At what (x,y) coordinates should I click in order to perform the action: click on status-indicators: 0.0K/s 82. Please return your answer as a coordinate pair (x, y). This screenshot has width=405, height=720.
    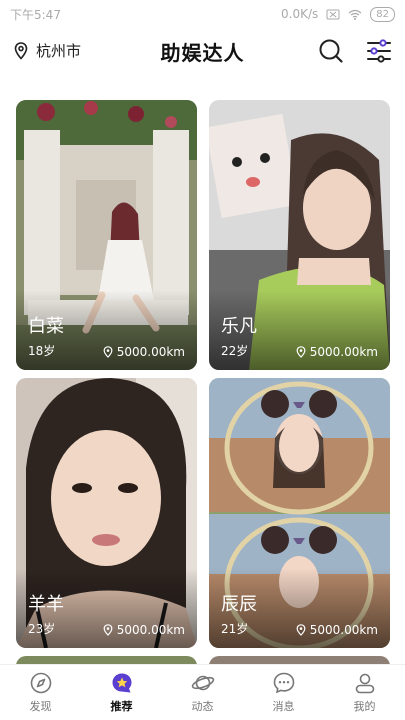
    Looking at the image, I should click on (338, 14).